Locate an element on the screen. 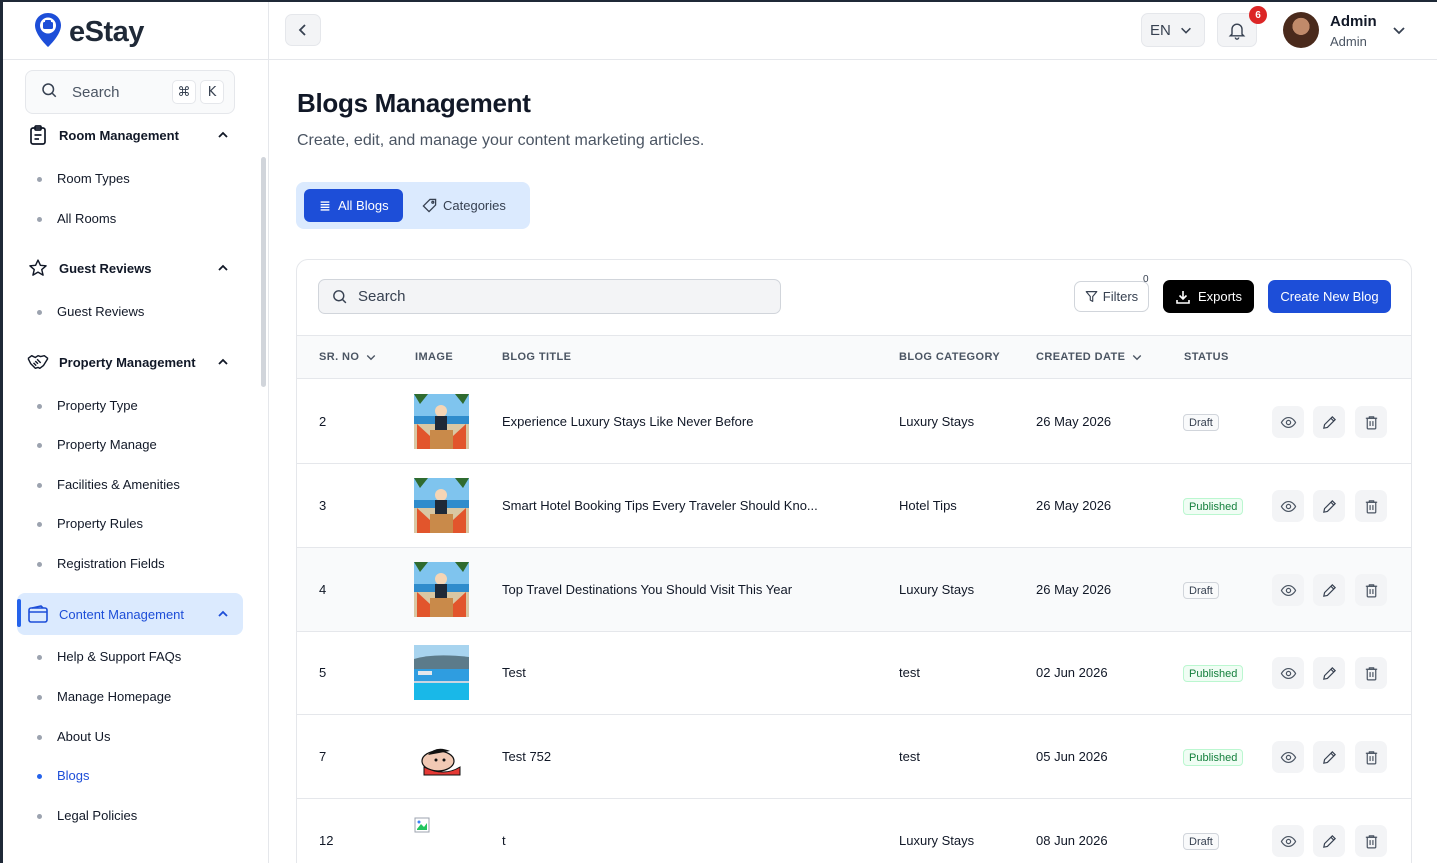 The width and height of the screenshot is (1437, 863). sidebar-divider is located at coordinates (135, 59).